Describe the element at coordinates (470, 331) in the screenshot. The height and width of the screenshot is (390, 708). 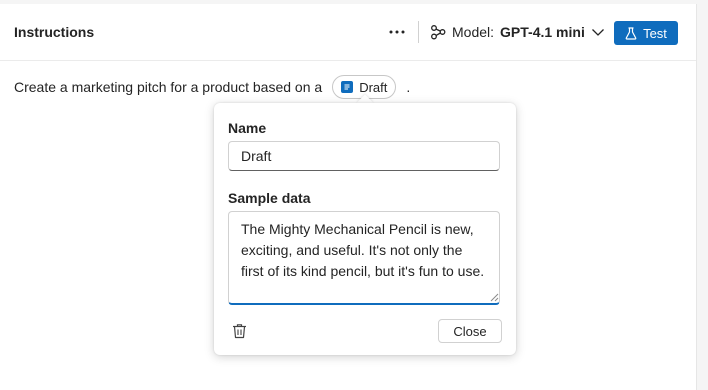
I see `close-button: Close` at that location.